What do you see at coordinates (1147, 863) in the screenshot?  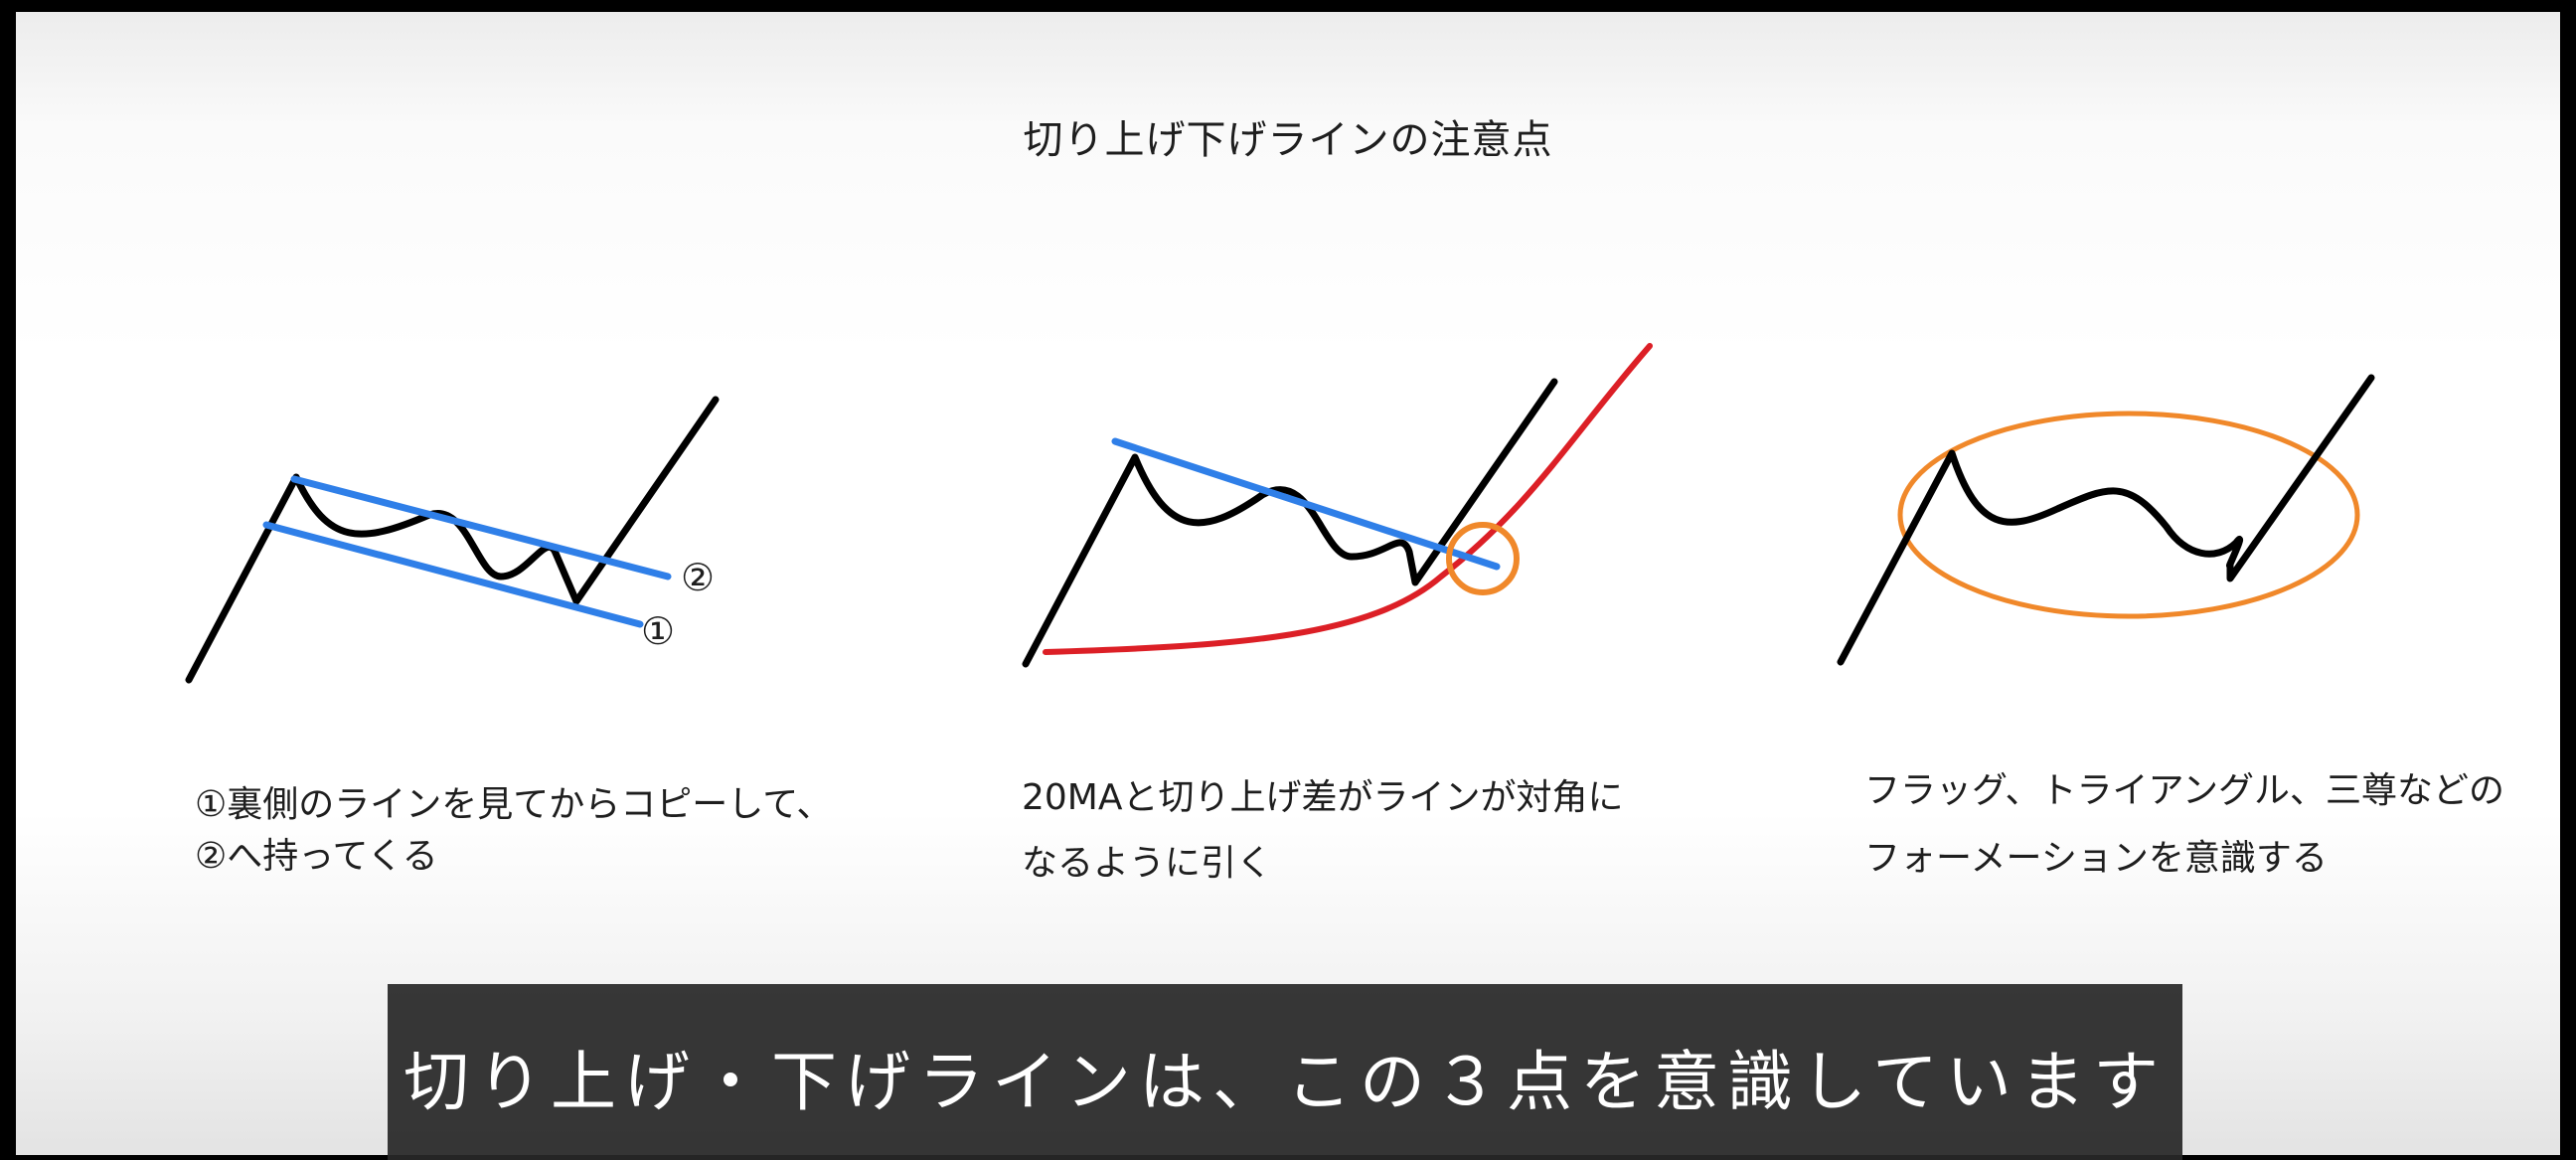 I see `caption-2-line-2: なるように引く` at bounding box center [1147, 863].